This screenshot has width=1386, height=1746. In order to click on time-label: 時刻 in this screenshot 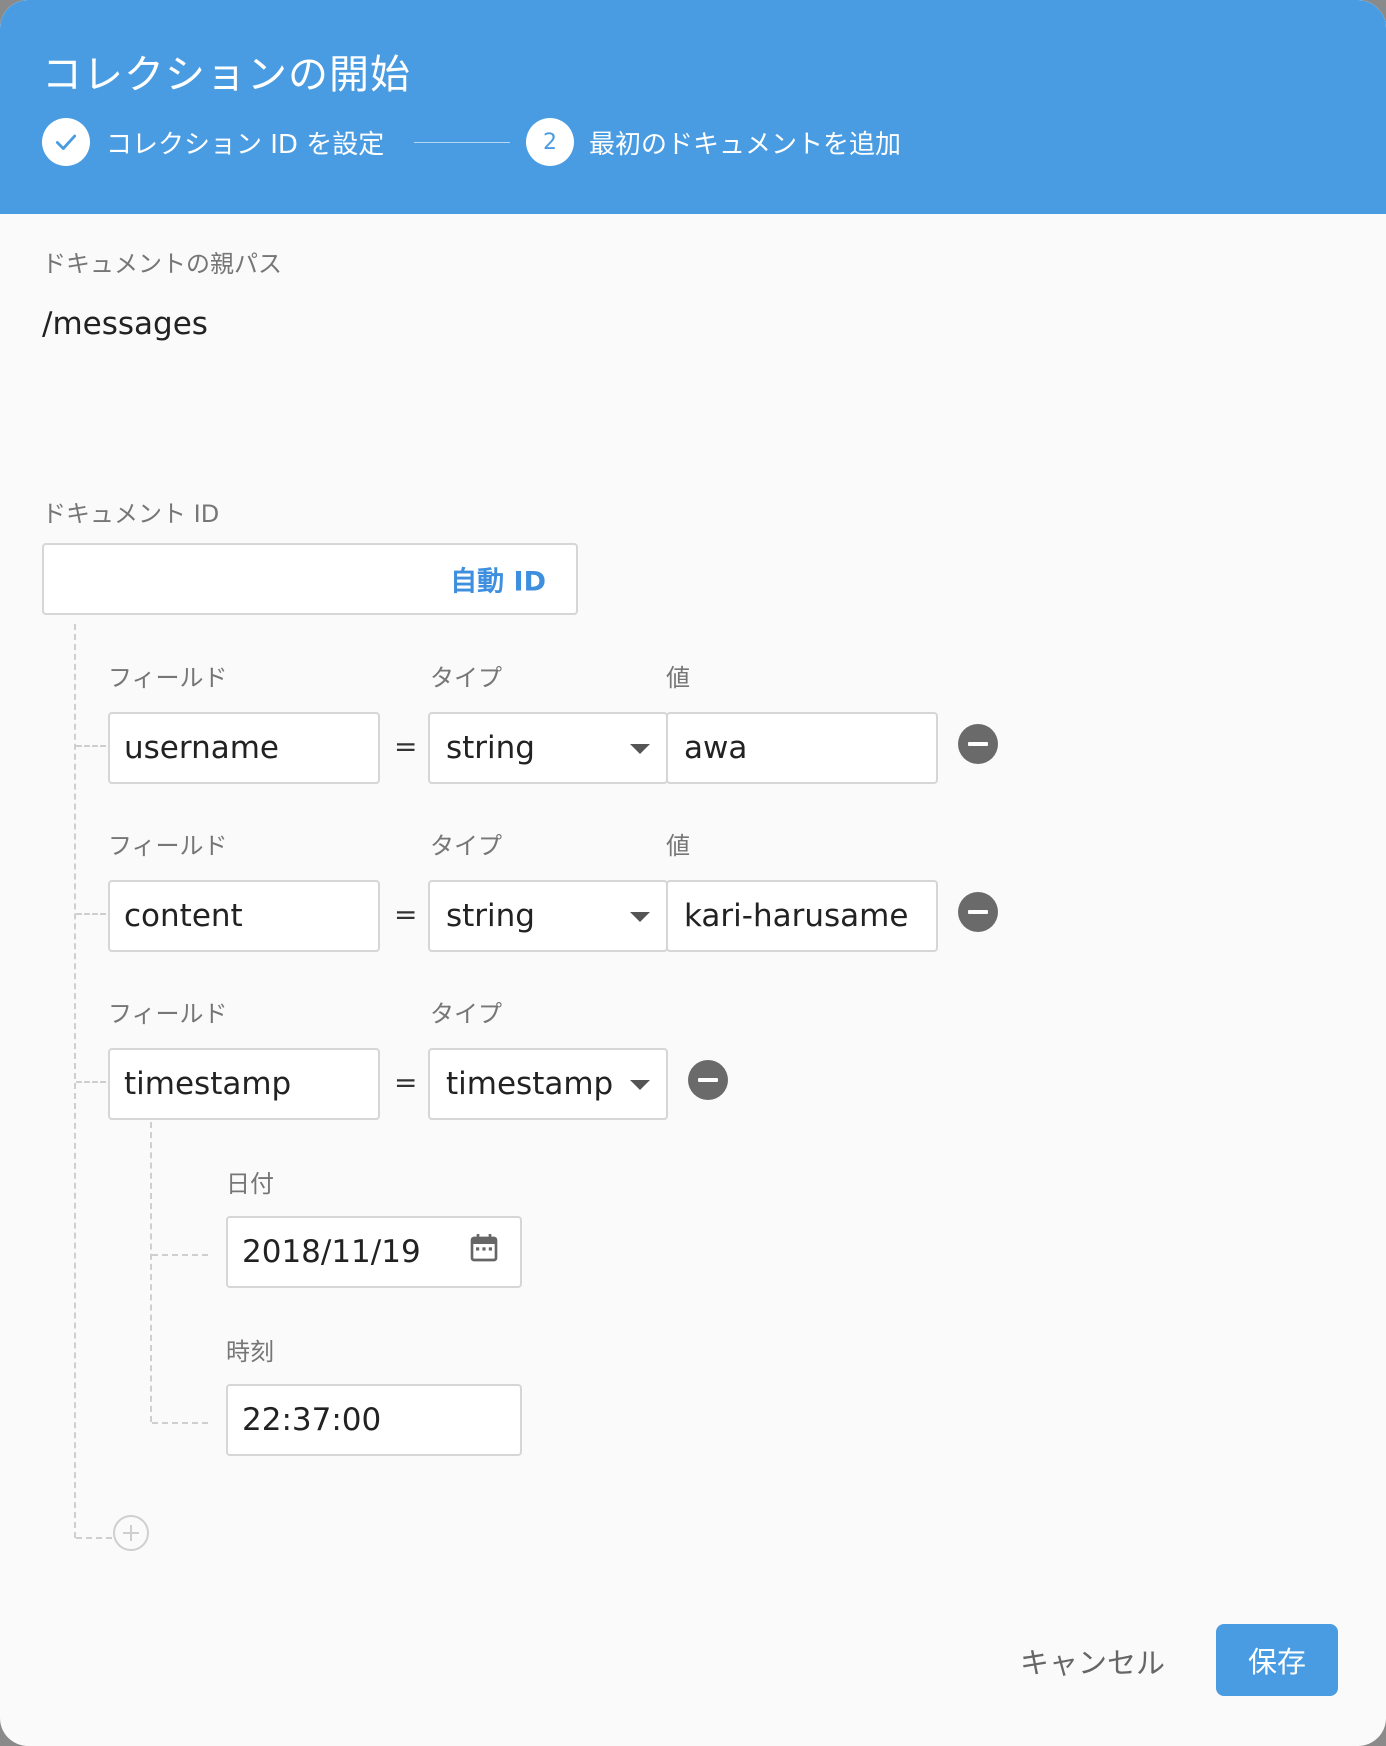, I will do `click(250, 1352)`.